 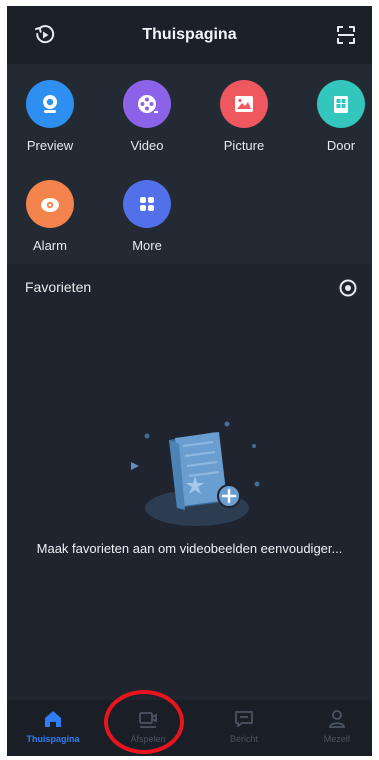 What do you see at coordinates (147, 245) in the screenshot?
I see `menu-item-label: More` at bounding box center [147, 245].